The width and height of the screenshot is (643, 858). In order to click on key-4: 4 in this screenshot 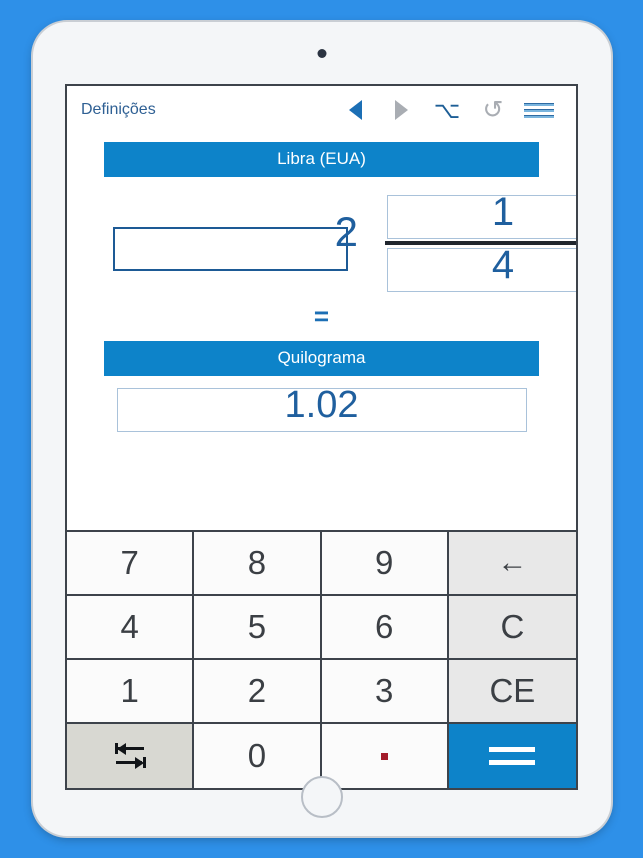, I will do `click(131, 628)`.